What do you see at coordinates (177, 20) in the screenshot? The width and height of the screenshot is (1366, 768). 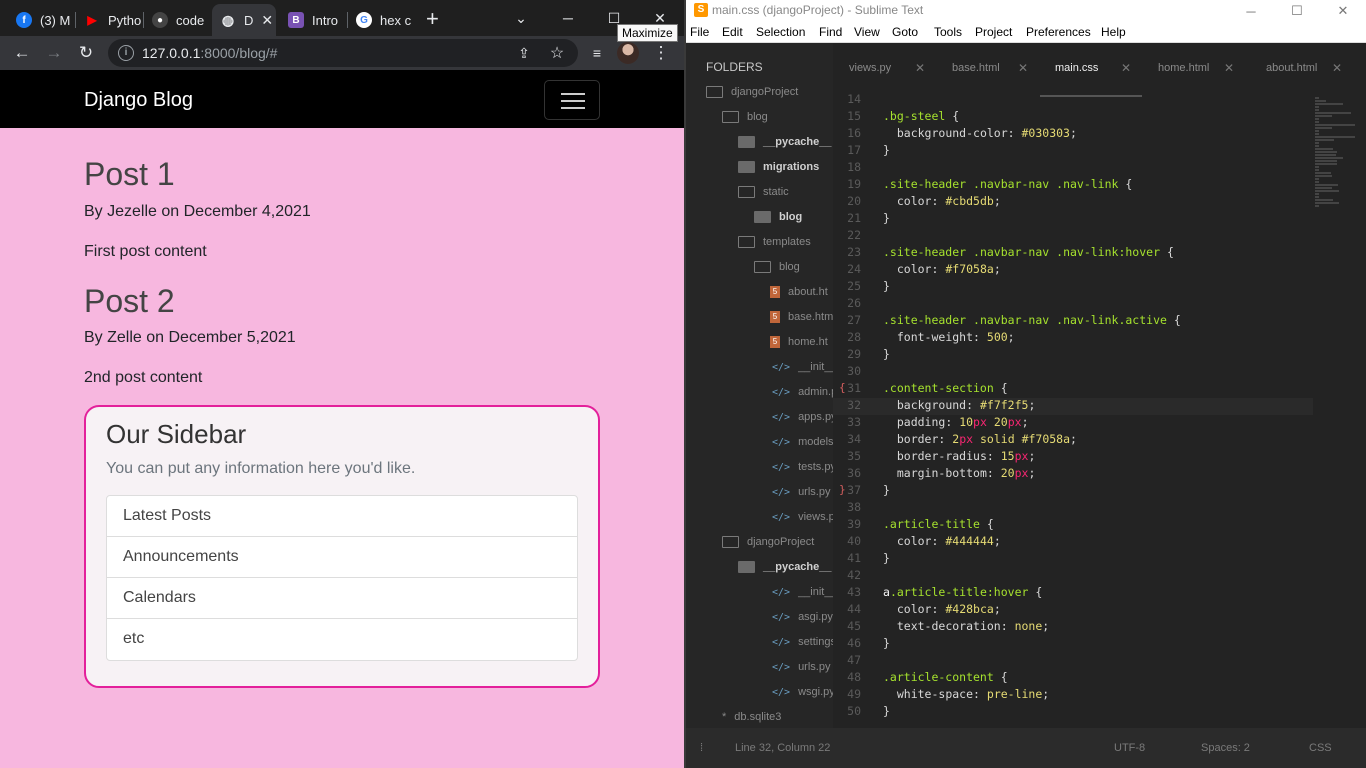 I see `browser-tab: ● code` at bounding box center [177, 20].